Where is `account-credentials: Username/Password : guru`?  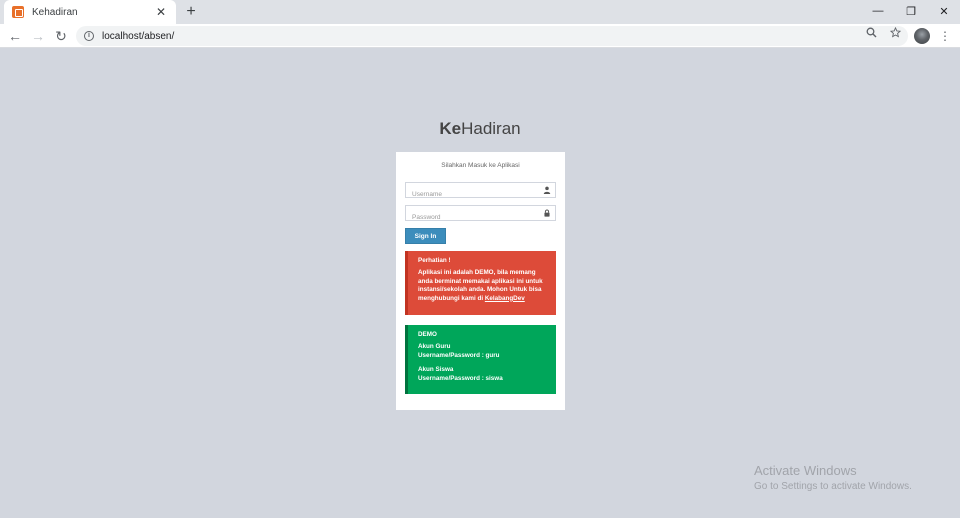 account-credentials: Username/Password : guru is located at coordinates (459, 355).